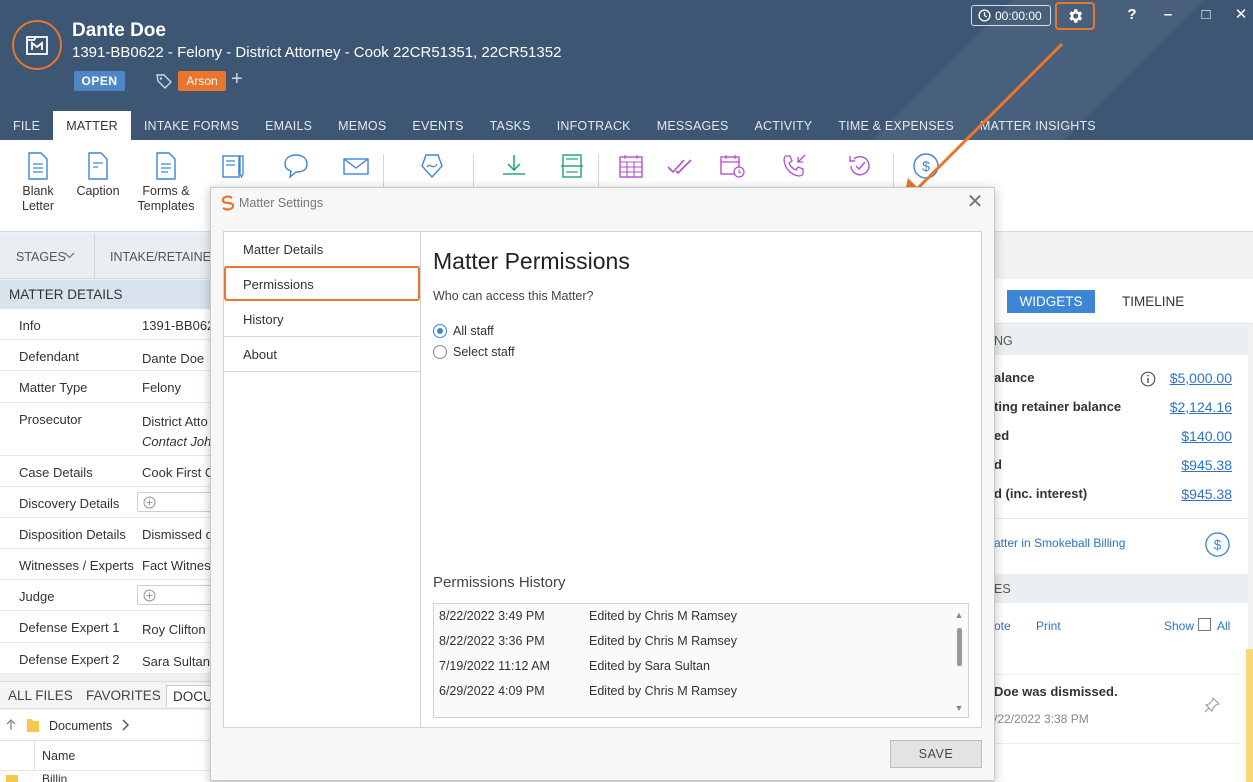 The height and width of the screenshot is (782, 1253). Describe the element at coordinates (26, 125) in the screenshot. I see `tab-file: FILE` at that location.